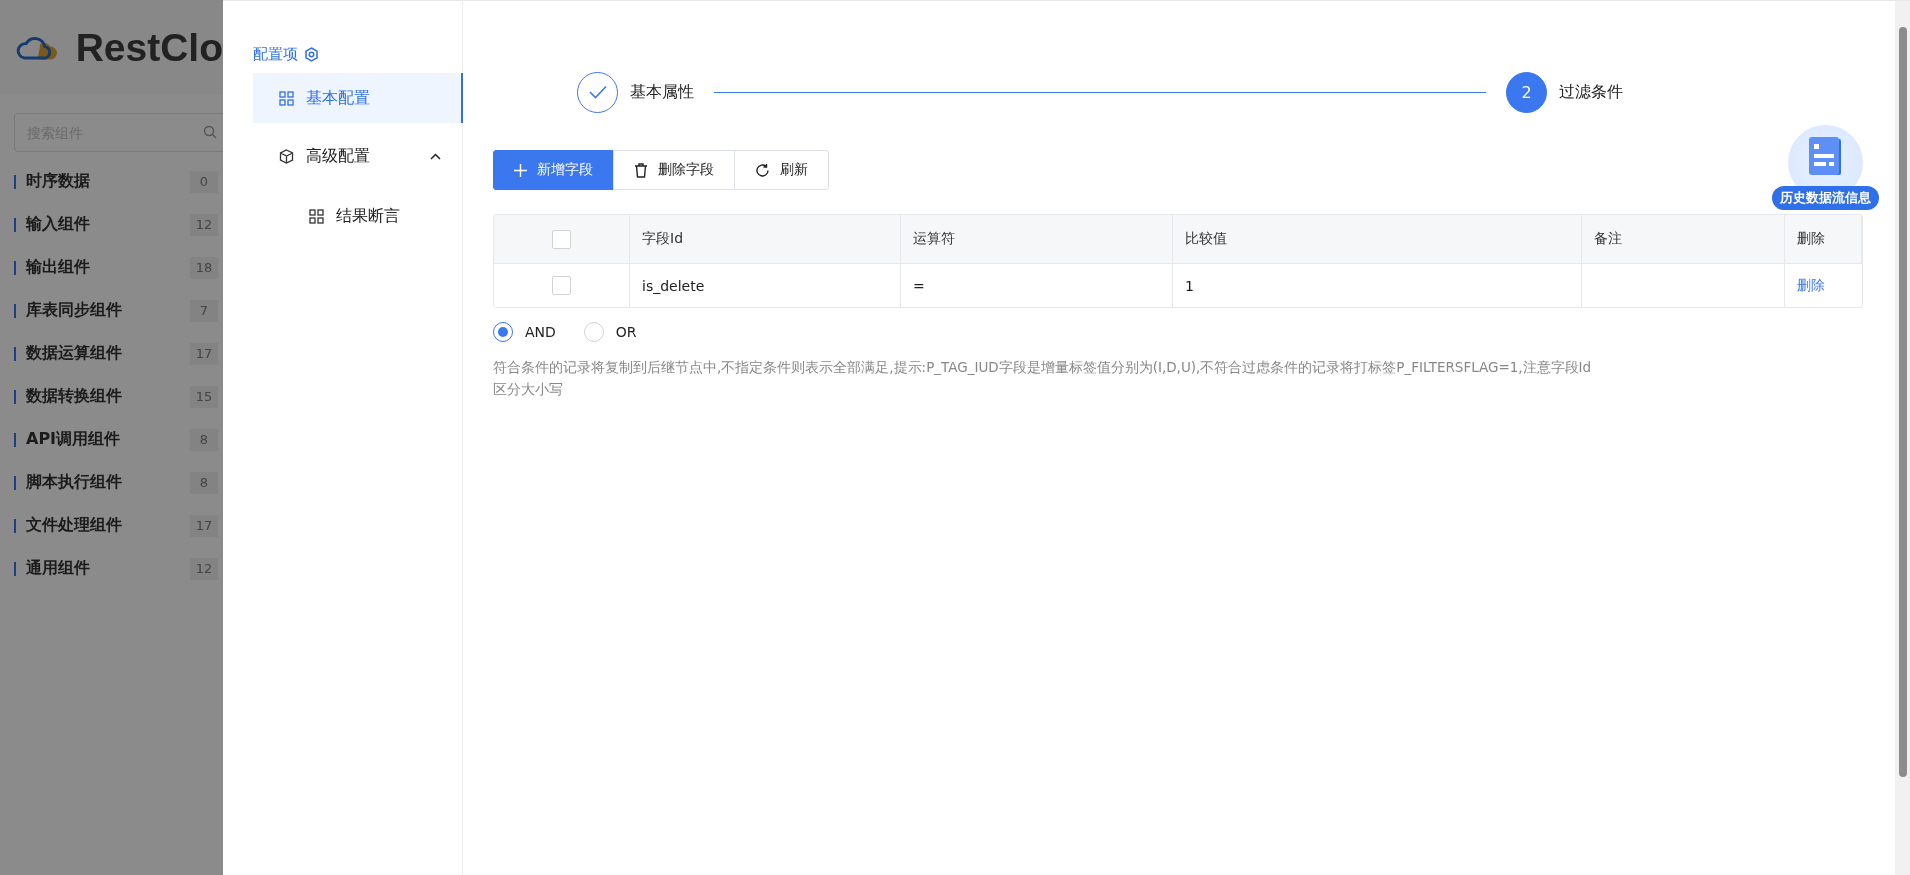 This screenshot has width=1910, height=875. I want to click on help-text: 符合条件的记录将复制到后继节点中,不指定条件则表示全部满足,提示:P_TAG_IUD字段是增量标签值分别为(I,D,U),不符合过虑条件的记录将打标签P_FILTERSFLAG=1,注意字段Id区分大小写, so click(1043, 378).